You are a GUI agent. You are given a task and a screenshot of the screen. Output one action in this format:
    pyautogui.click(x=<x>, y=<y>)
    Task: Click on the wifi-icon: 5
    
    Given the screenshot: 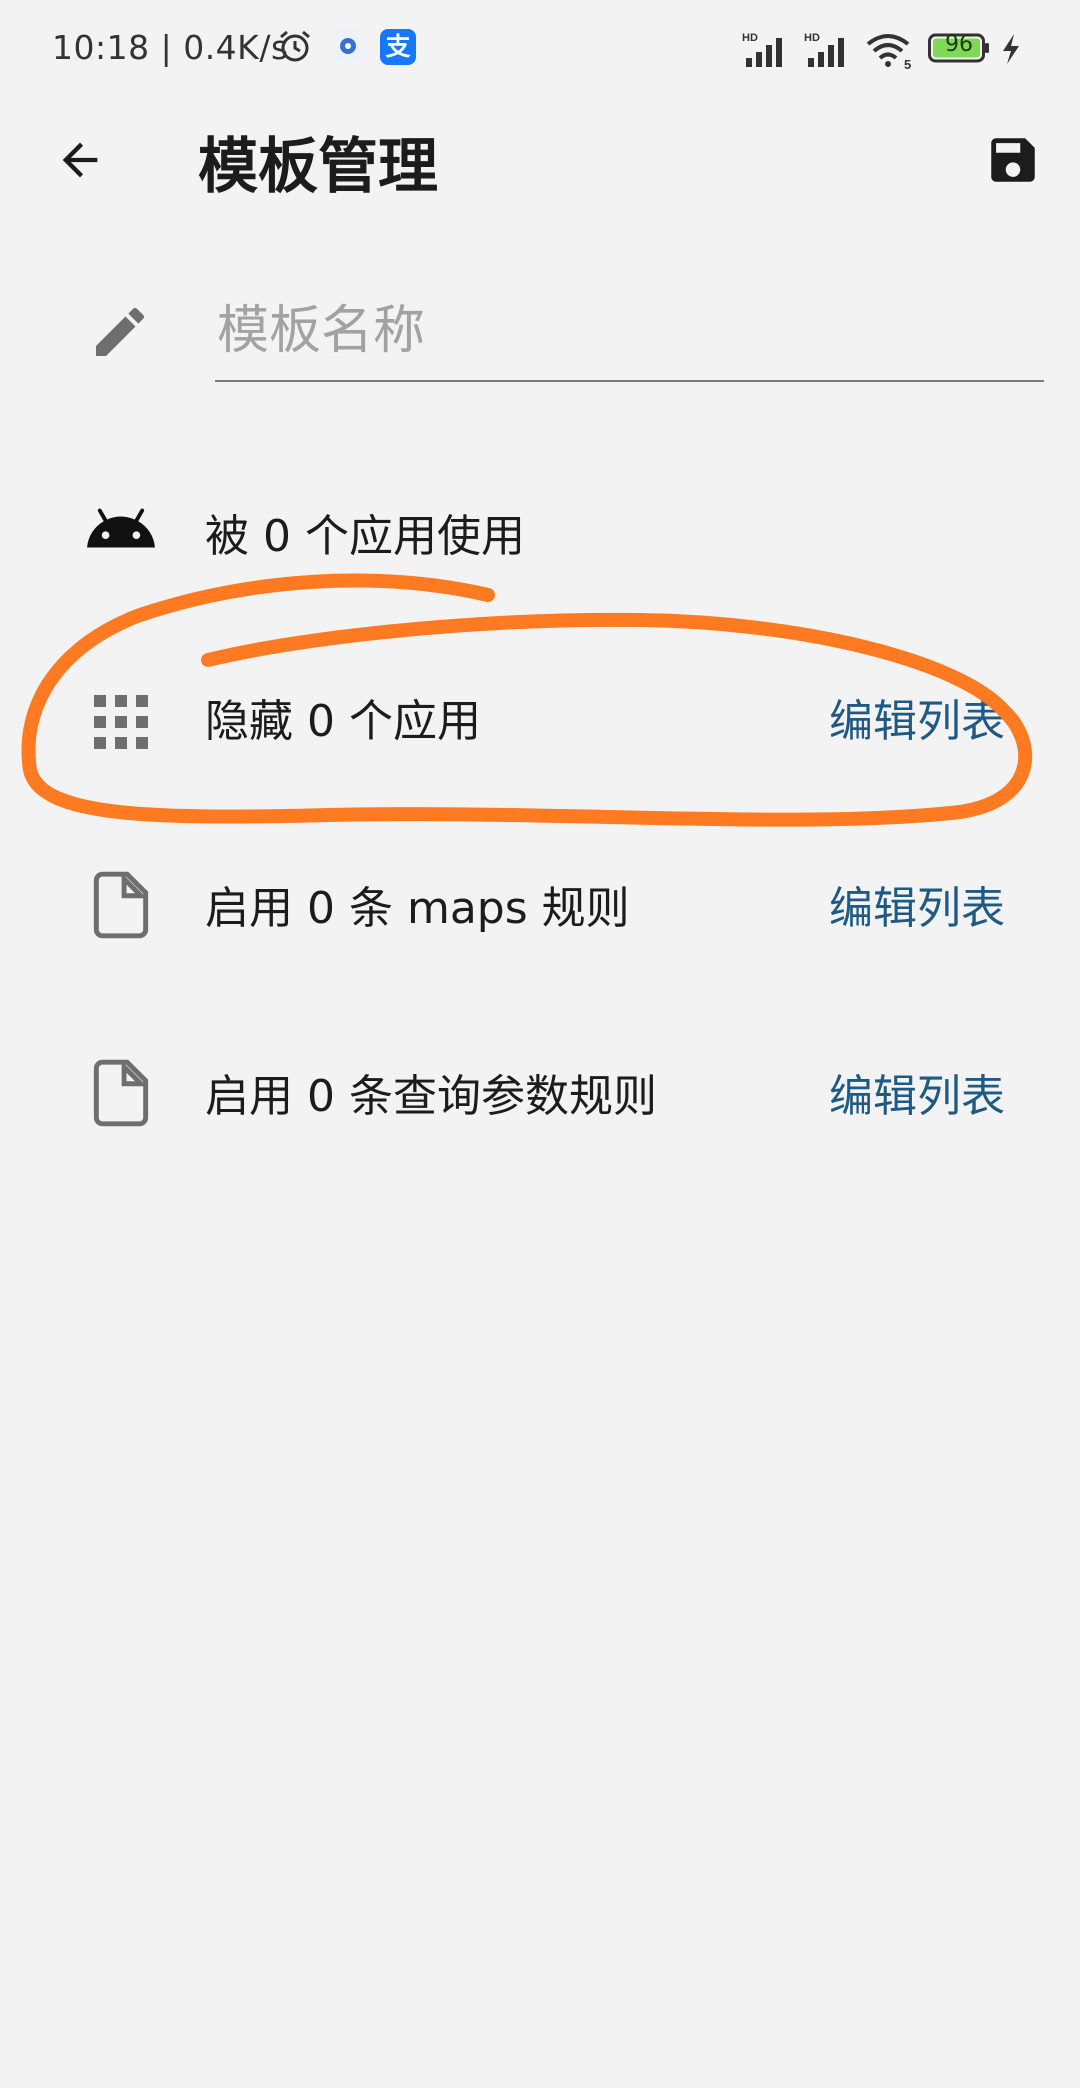 What is the action you would take?
    pyautogui.click(x=888, y=52)
    